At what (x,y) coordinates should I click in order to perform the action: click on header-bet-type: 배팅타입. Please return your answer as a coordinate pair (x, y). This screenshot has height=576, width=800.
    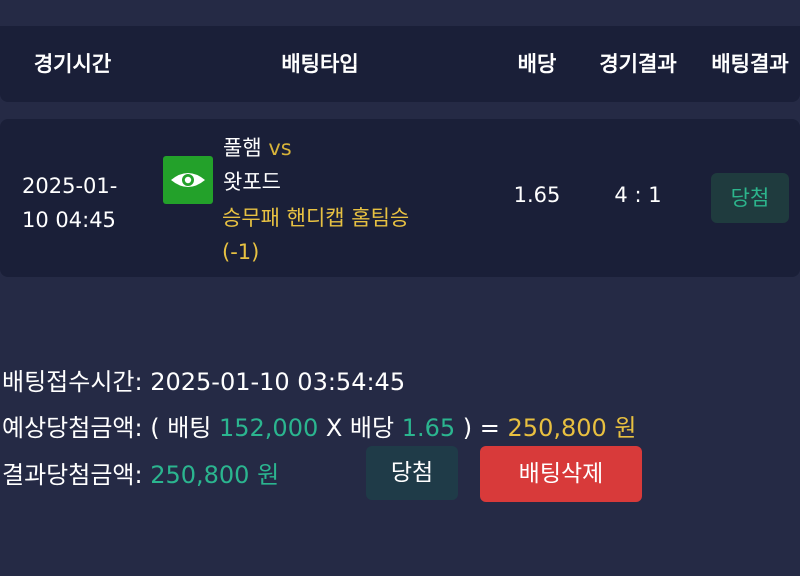
    Looking at the image, I should click on (320, 64).